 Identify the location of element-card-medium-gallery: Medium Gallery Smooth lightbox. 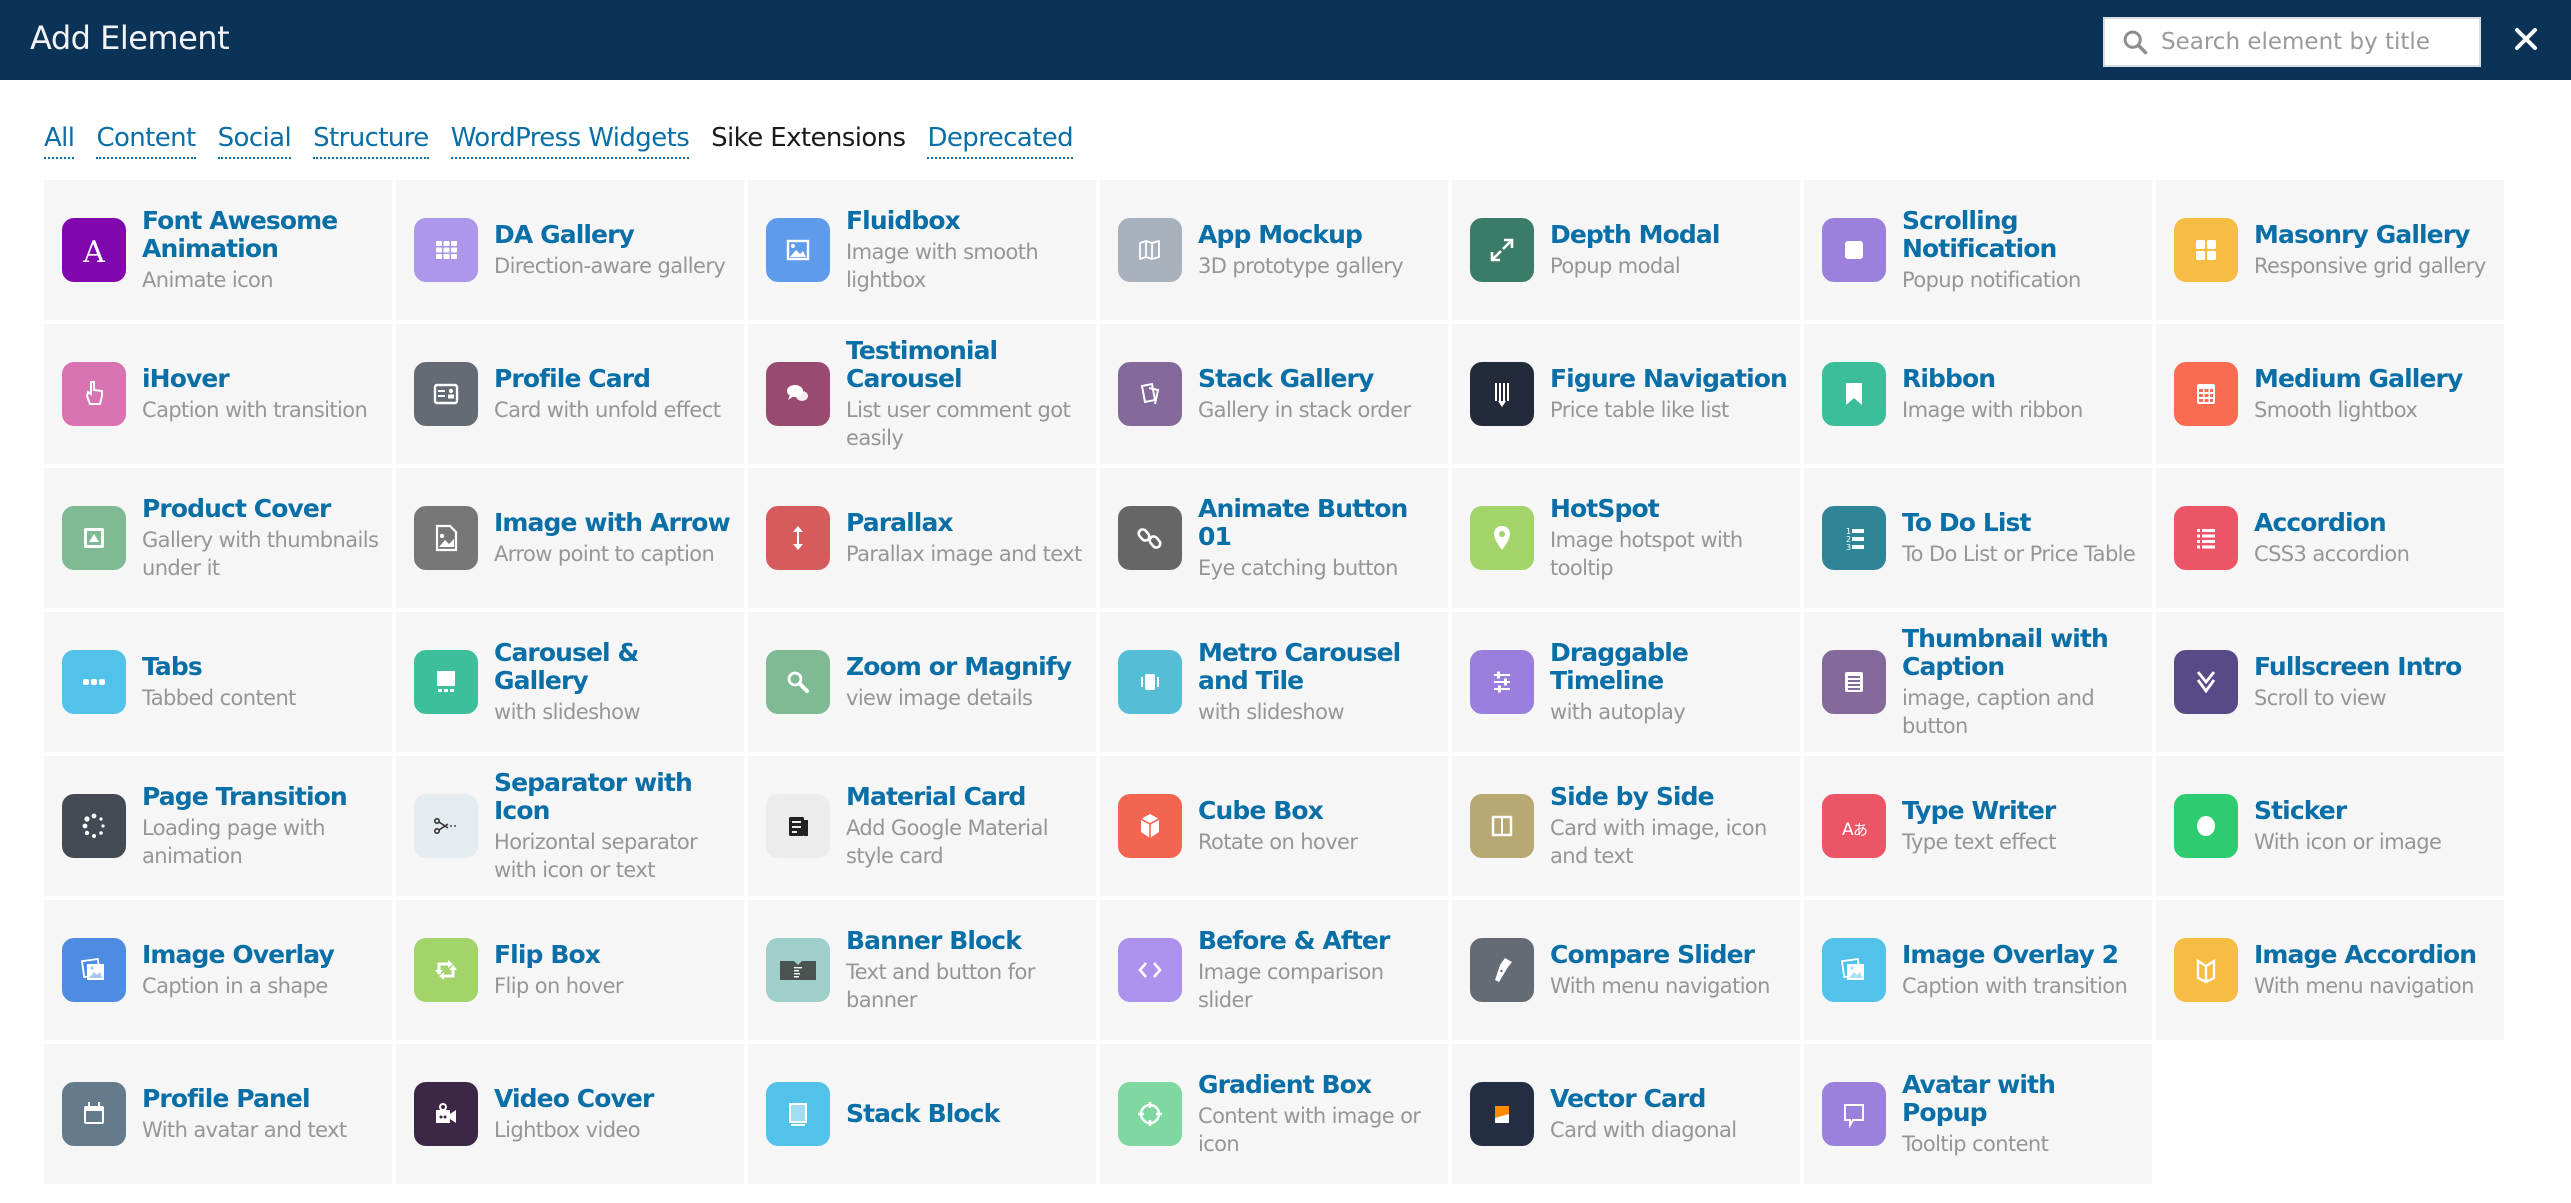
(2330, 394).